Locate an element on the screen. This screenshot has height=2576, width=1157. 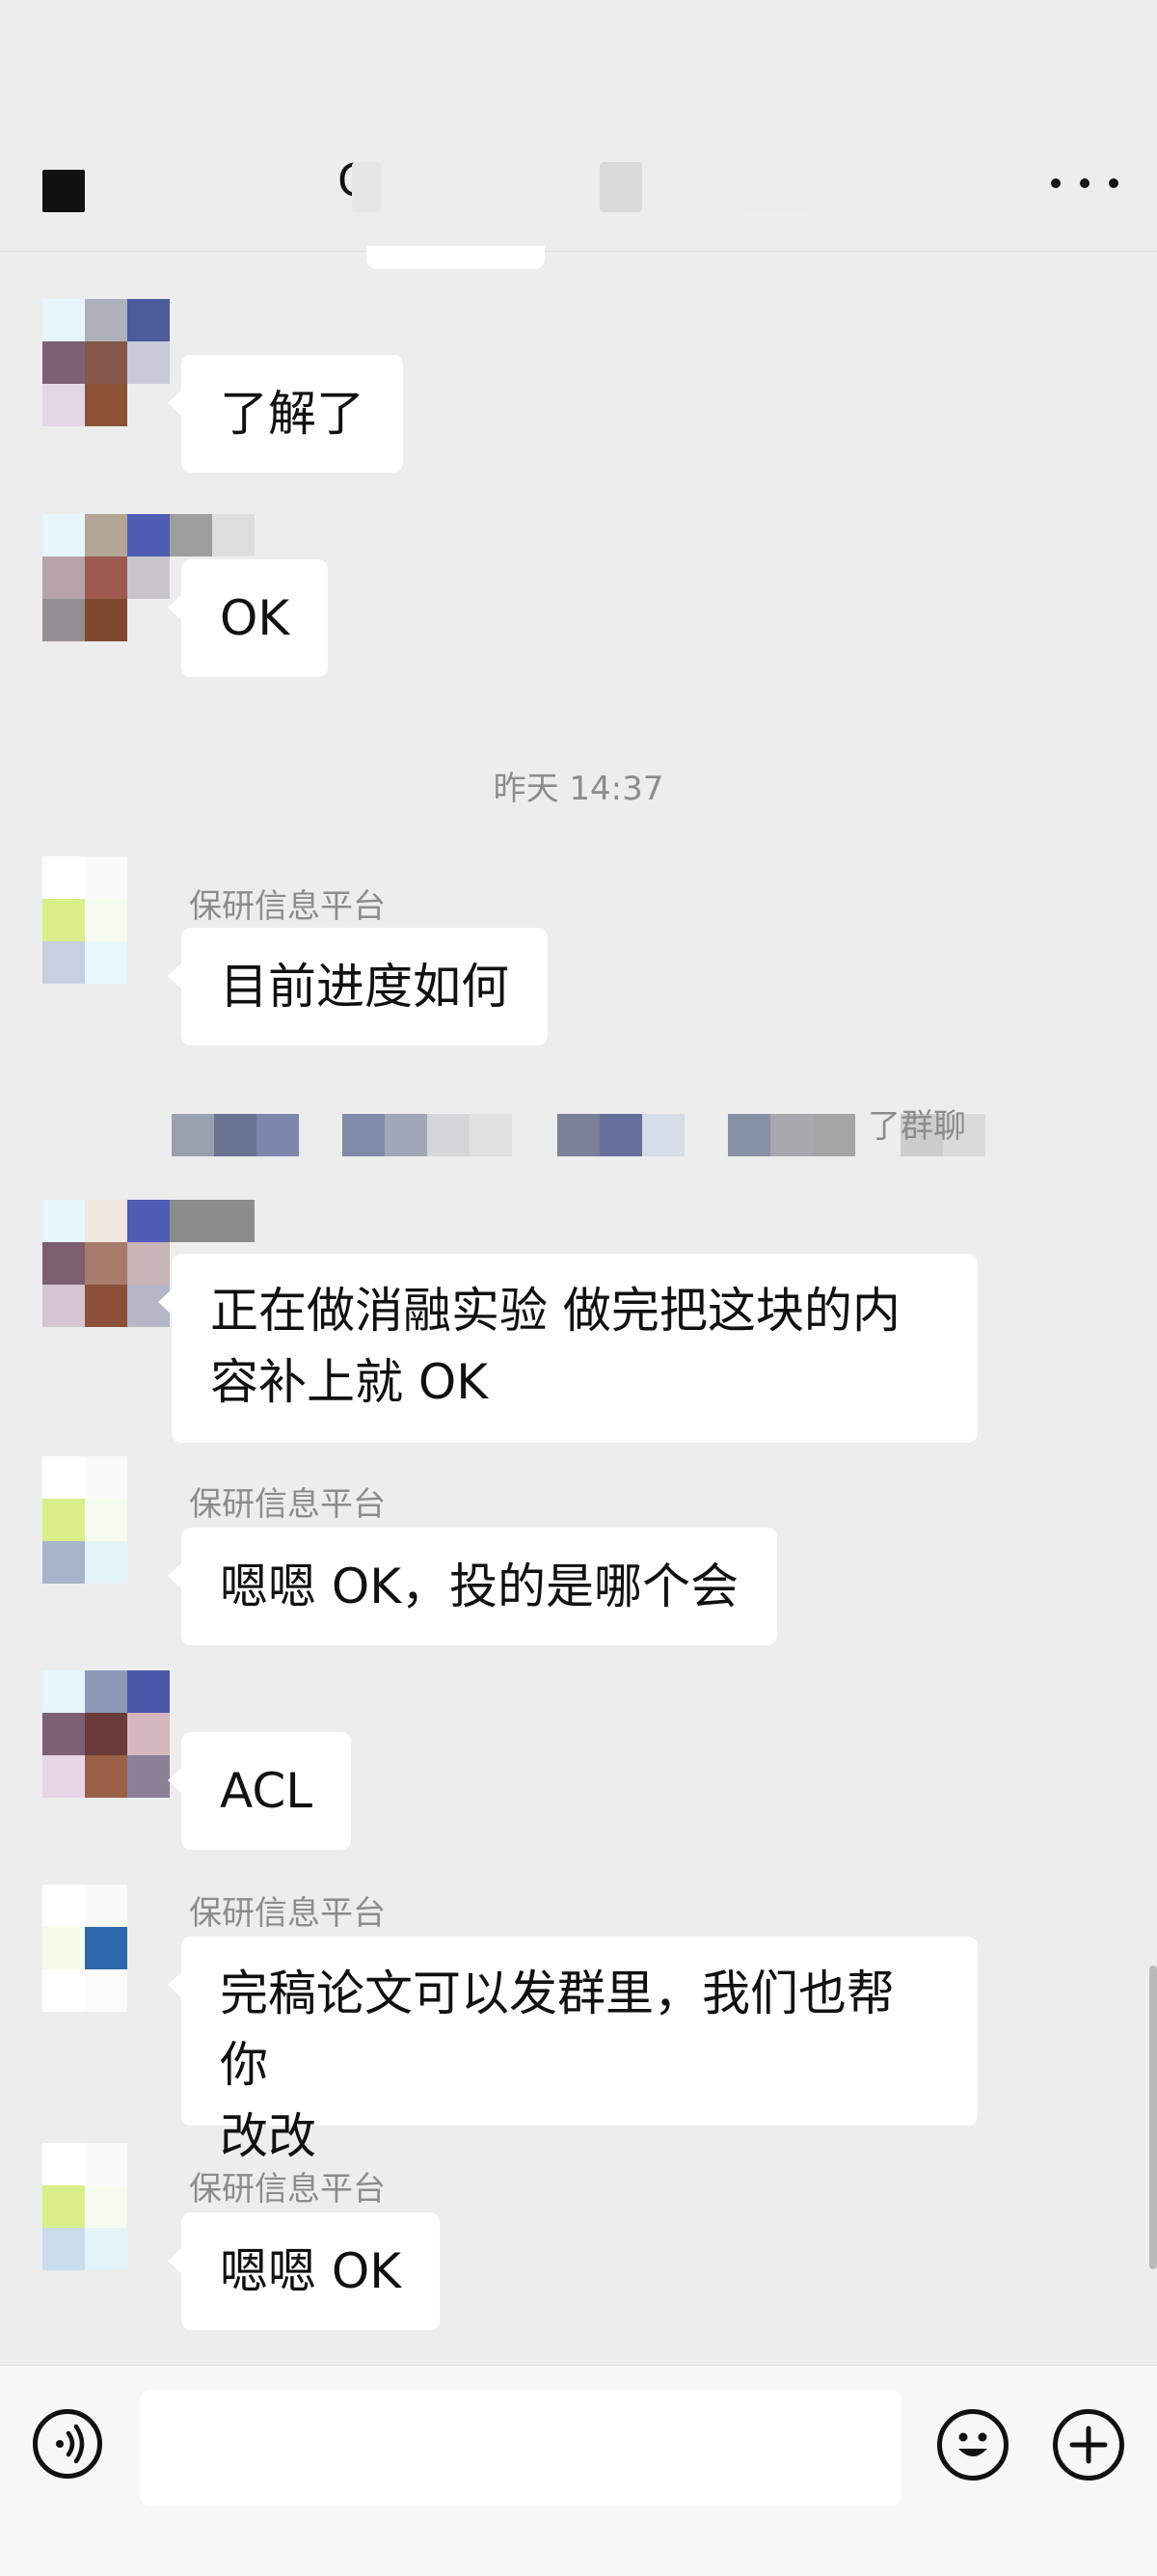
message-bubble: 目前进度如何 is located at coordinates (358, 986).